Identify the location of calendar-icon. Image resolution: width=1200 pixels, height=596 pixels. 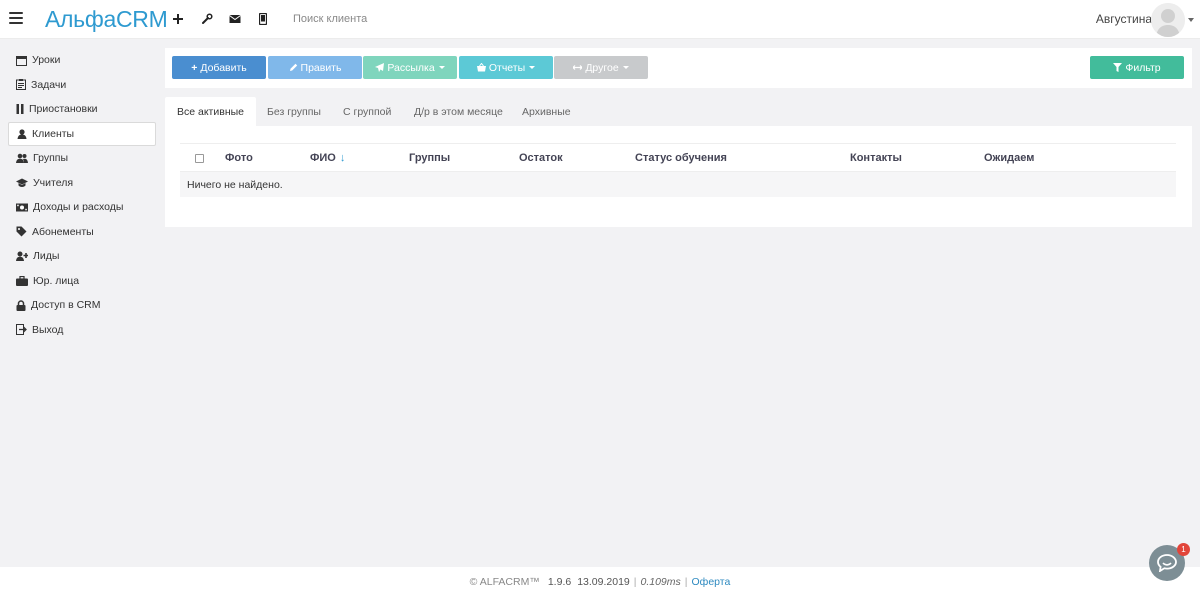
(21, 60).